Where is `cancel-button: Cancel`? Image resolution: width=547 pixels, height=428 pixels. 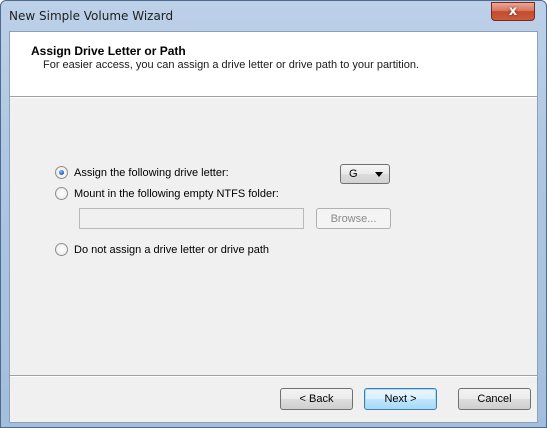
cancel-button: Cancel is located at coordinates (494, 399).